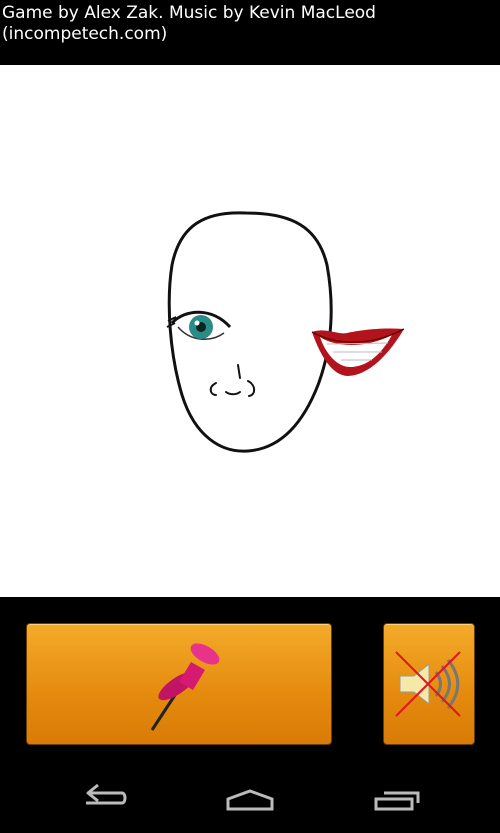  I want to click on credits-line-1: Game by Alex Zak. Music by Kevin MacLeod, so click(189, 13).